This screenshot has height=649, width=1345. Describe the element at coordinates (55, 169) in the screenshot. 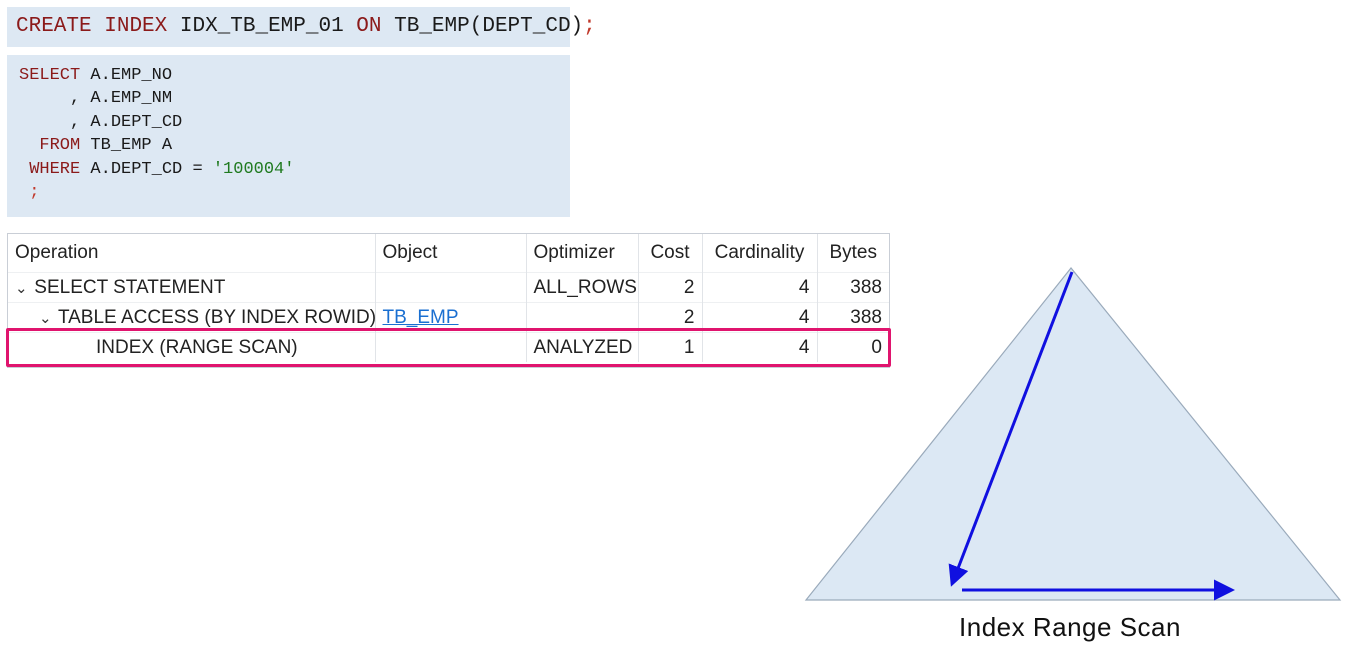

I see `sql-keyword-where: WHERE` at that location.